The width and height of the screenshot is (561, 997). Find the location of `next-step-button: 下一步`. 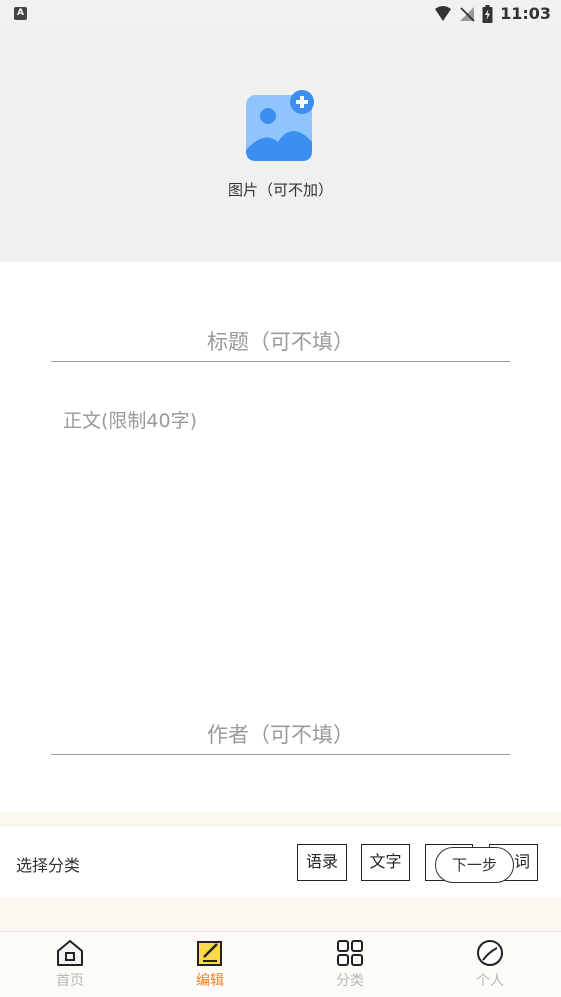

next-step-button: 下一步 is located at coordinates (474, 865).